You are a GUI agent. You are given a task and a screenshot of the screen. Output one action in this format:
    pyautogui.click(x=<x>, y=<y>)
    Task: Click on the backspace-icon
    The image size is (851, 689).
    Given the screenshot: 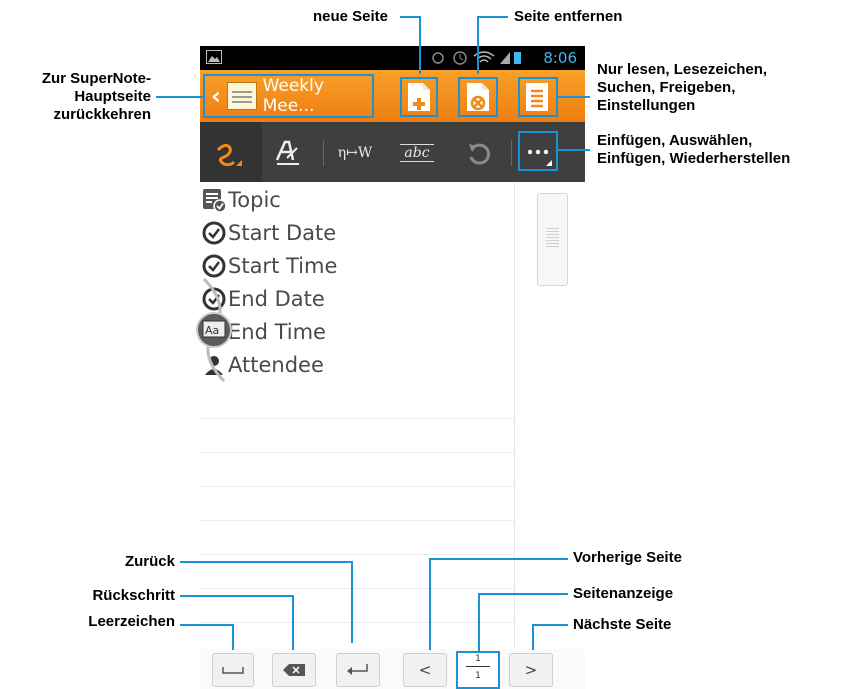 What is the action you would take?
    pyautogui.click(x=294, y=670)
    